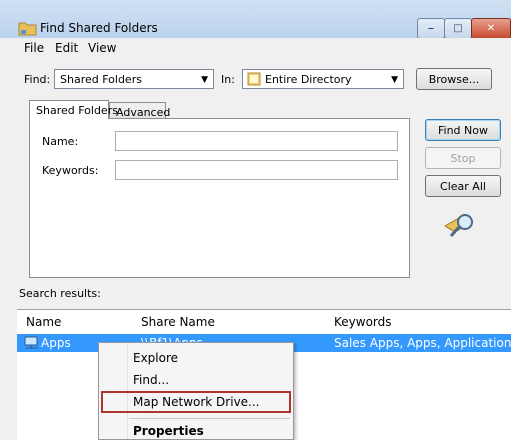 The height and width of the screenshot is (440, 511). What do you see at coordinates (256, 141) in the screenshot?
I see `name-field` at bounding box center [256, 141].